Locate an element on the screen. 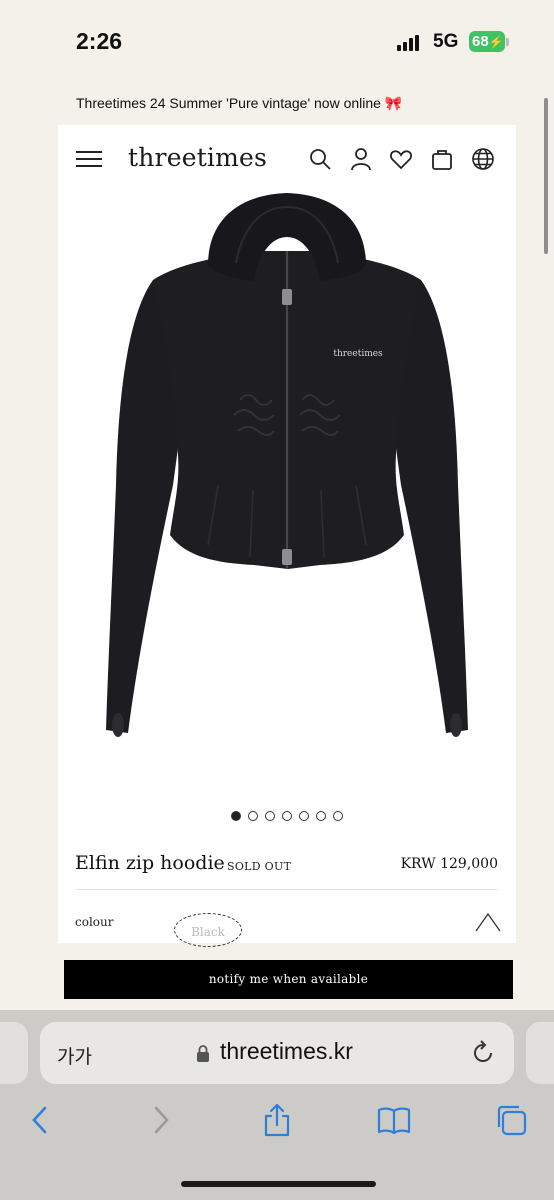  menu-icon is located at coordinates (89, 160).